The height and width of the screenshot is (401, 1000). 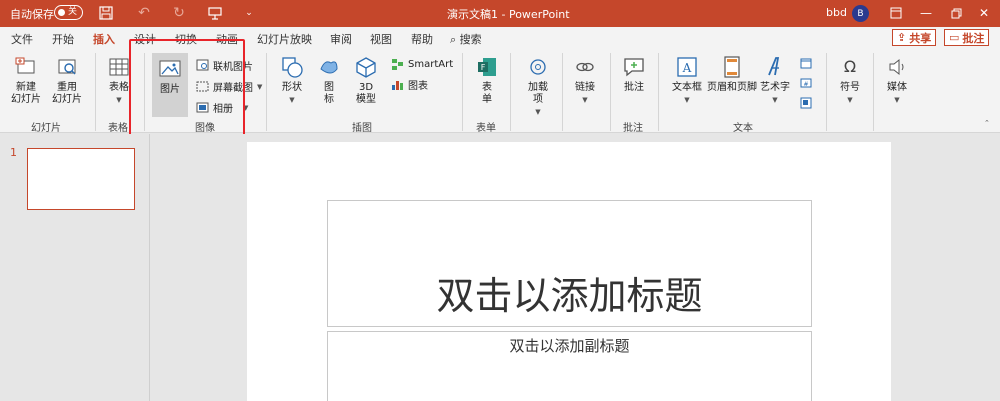 I want to click on redo-icon: ↻, so click(x=179, y=13).